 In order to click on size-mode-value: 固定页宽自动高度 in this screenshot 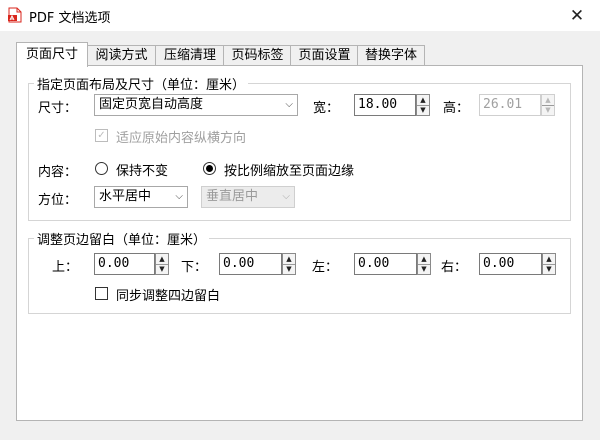, I will do `click(151, 104)`.